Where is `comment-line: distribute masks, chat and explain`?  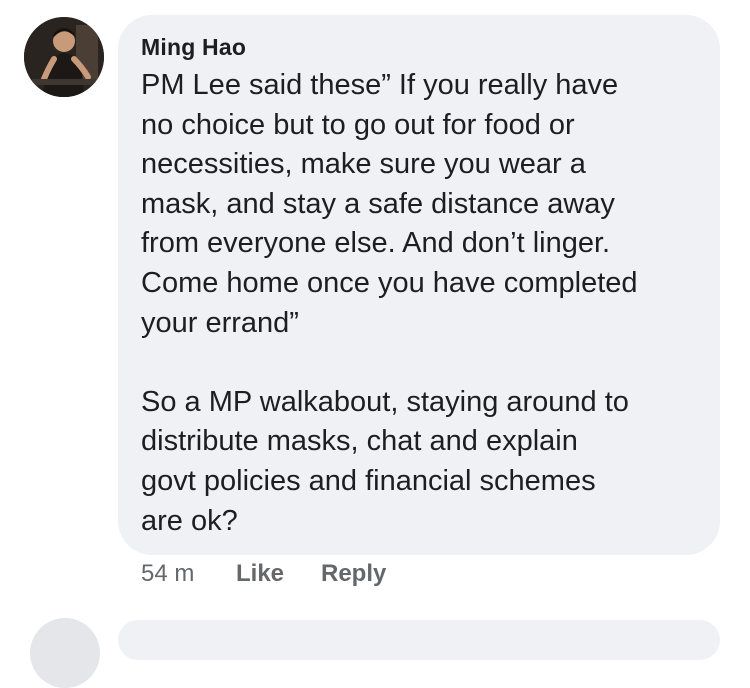
comment-line: distribute masks, chat and explain is located at coordinates (359, 441).